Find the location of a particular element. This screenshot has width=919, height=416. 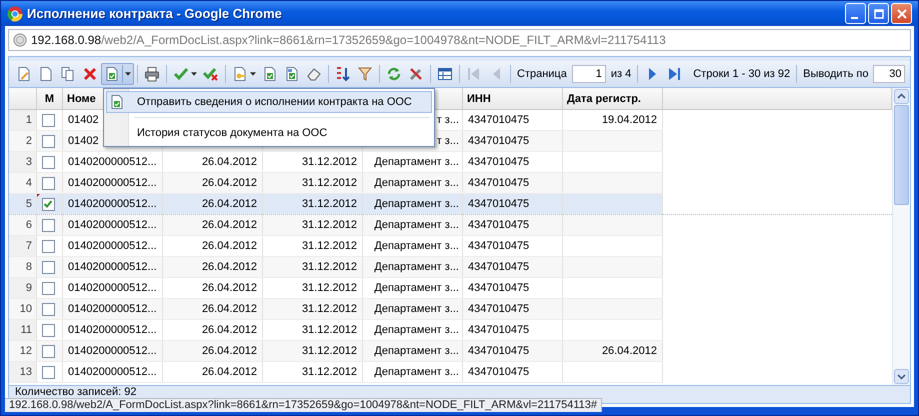

tools-icon is located at coordinates (416, 74).